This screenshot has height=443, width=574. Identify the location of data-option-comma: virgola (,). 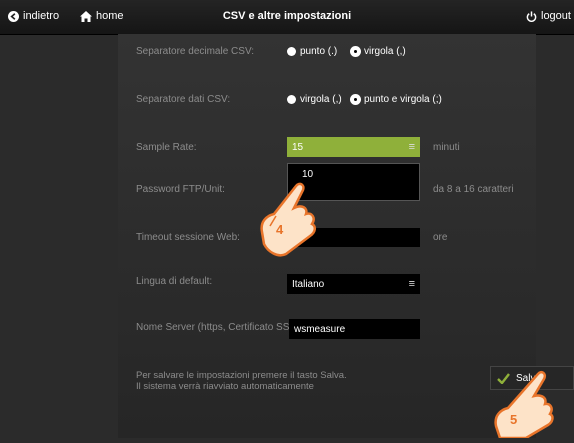
(314, 99).